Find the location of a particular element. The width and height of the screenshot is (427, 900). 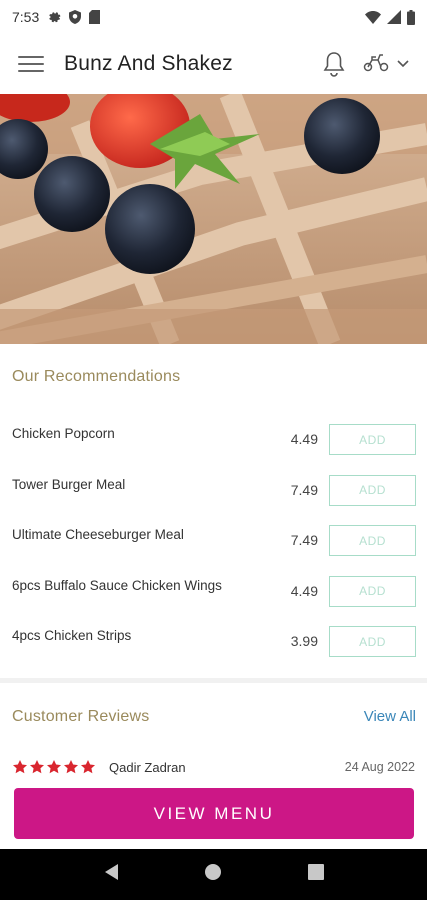

status-bar: 7:53 is located at coordinates (213, 17).